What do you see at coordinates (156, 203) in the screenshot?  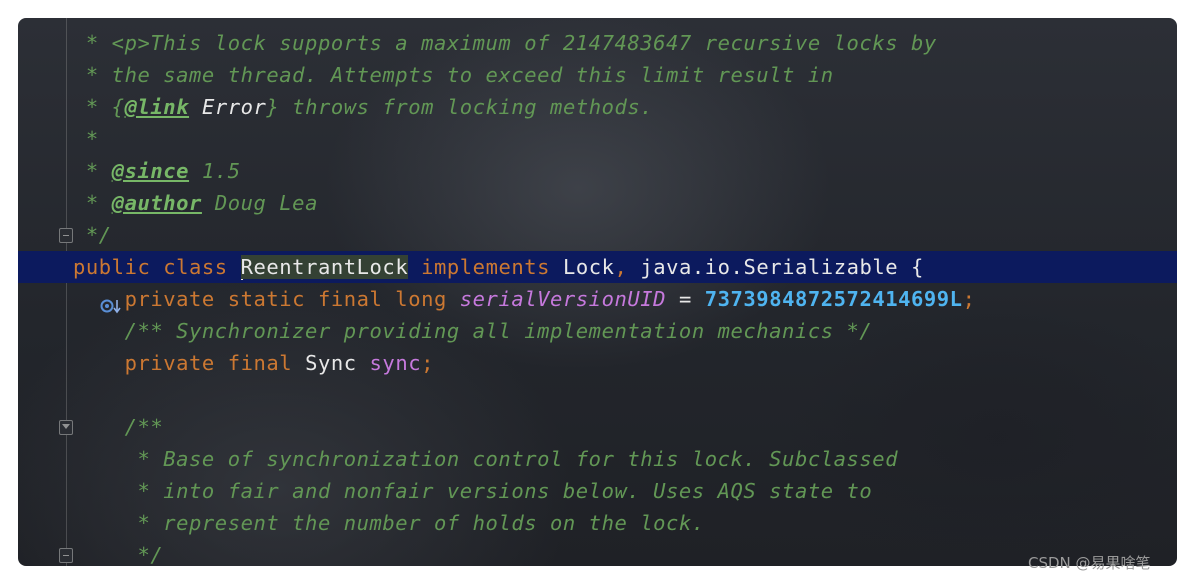 I see `javadoc-author-tag: @author` at bounding box center [156, 203].